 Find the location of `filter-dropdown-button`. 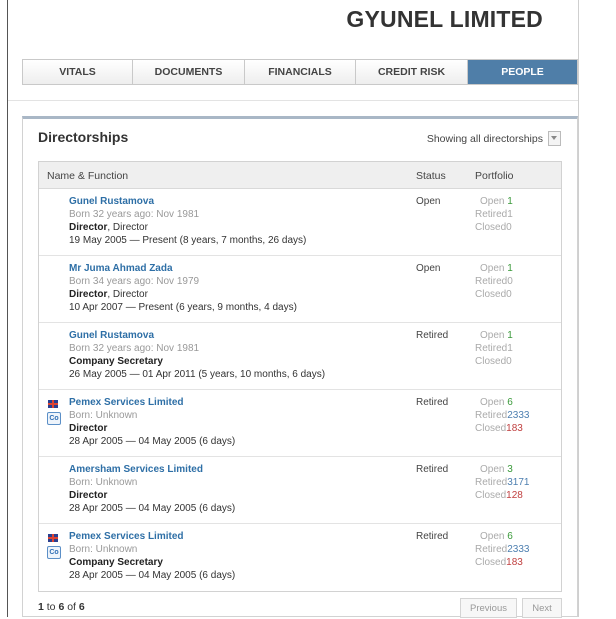

filter-dropdown-button is located at coordinates (554, 138).